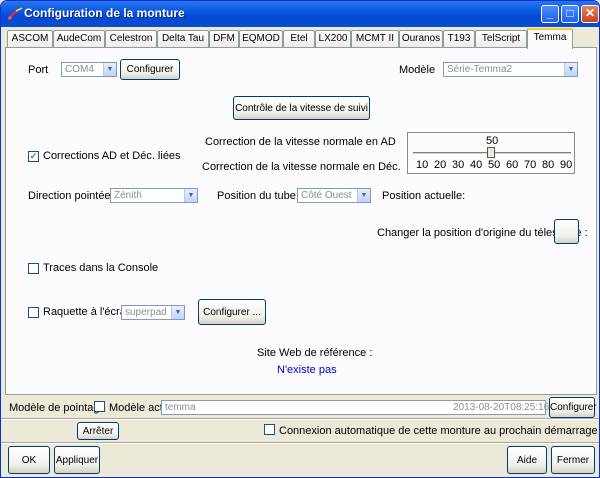 The width and height of the screenshot is (600, 478). I want to click on tick-label: 80, so click(548, 165).